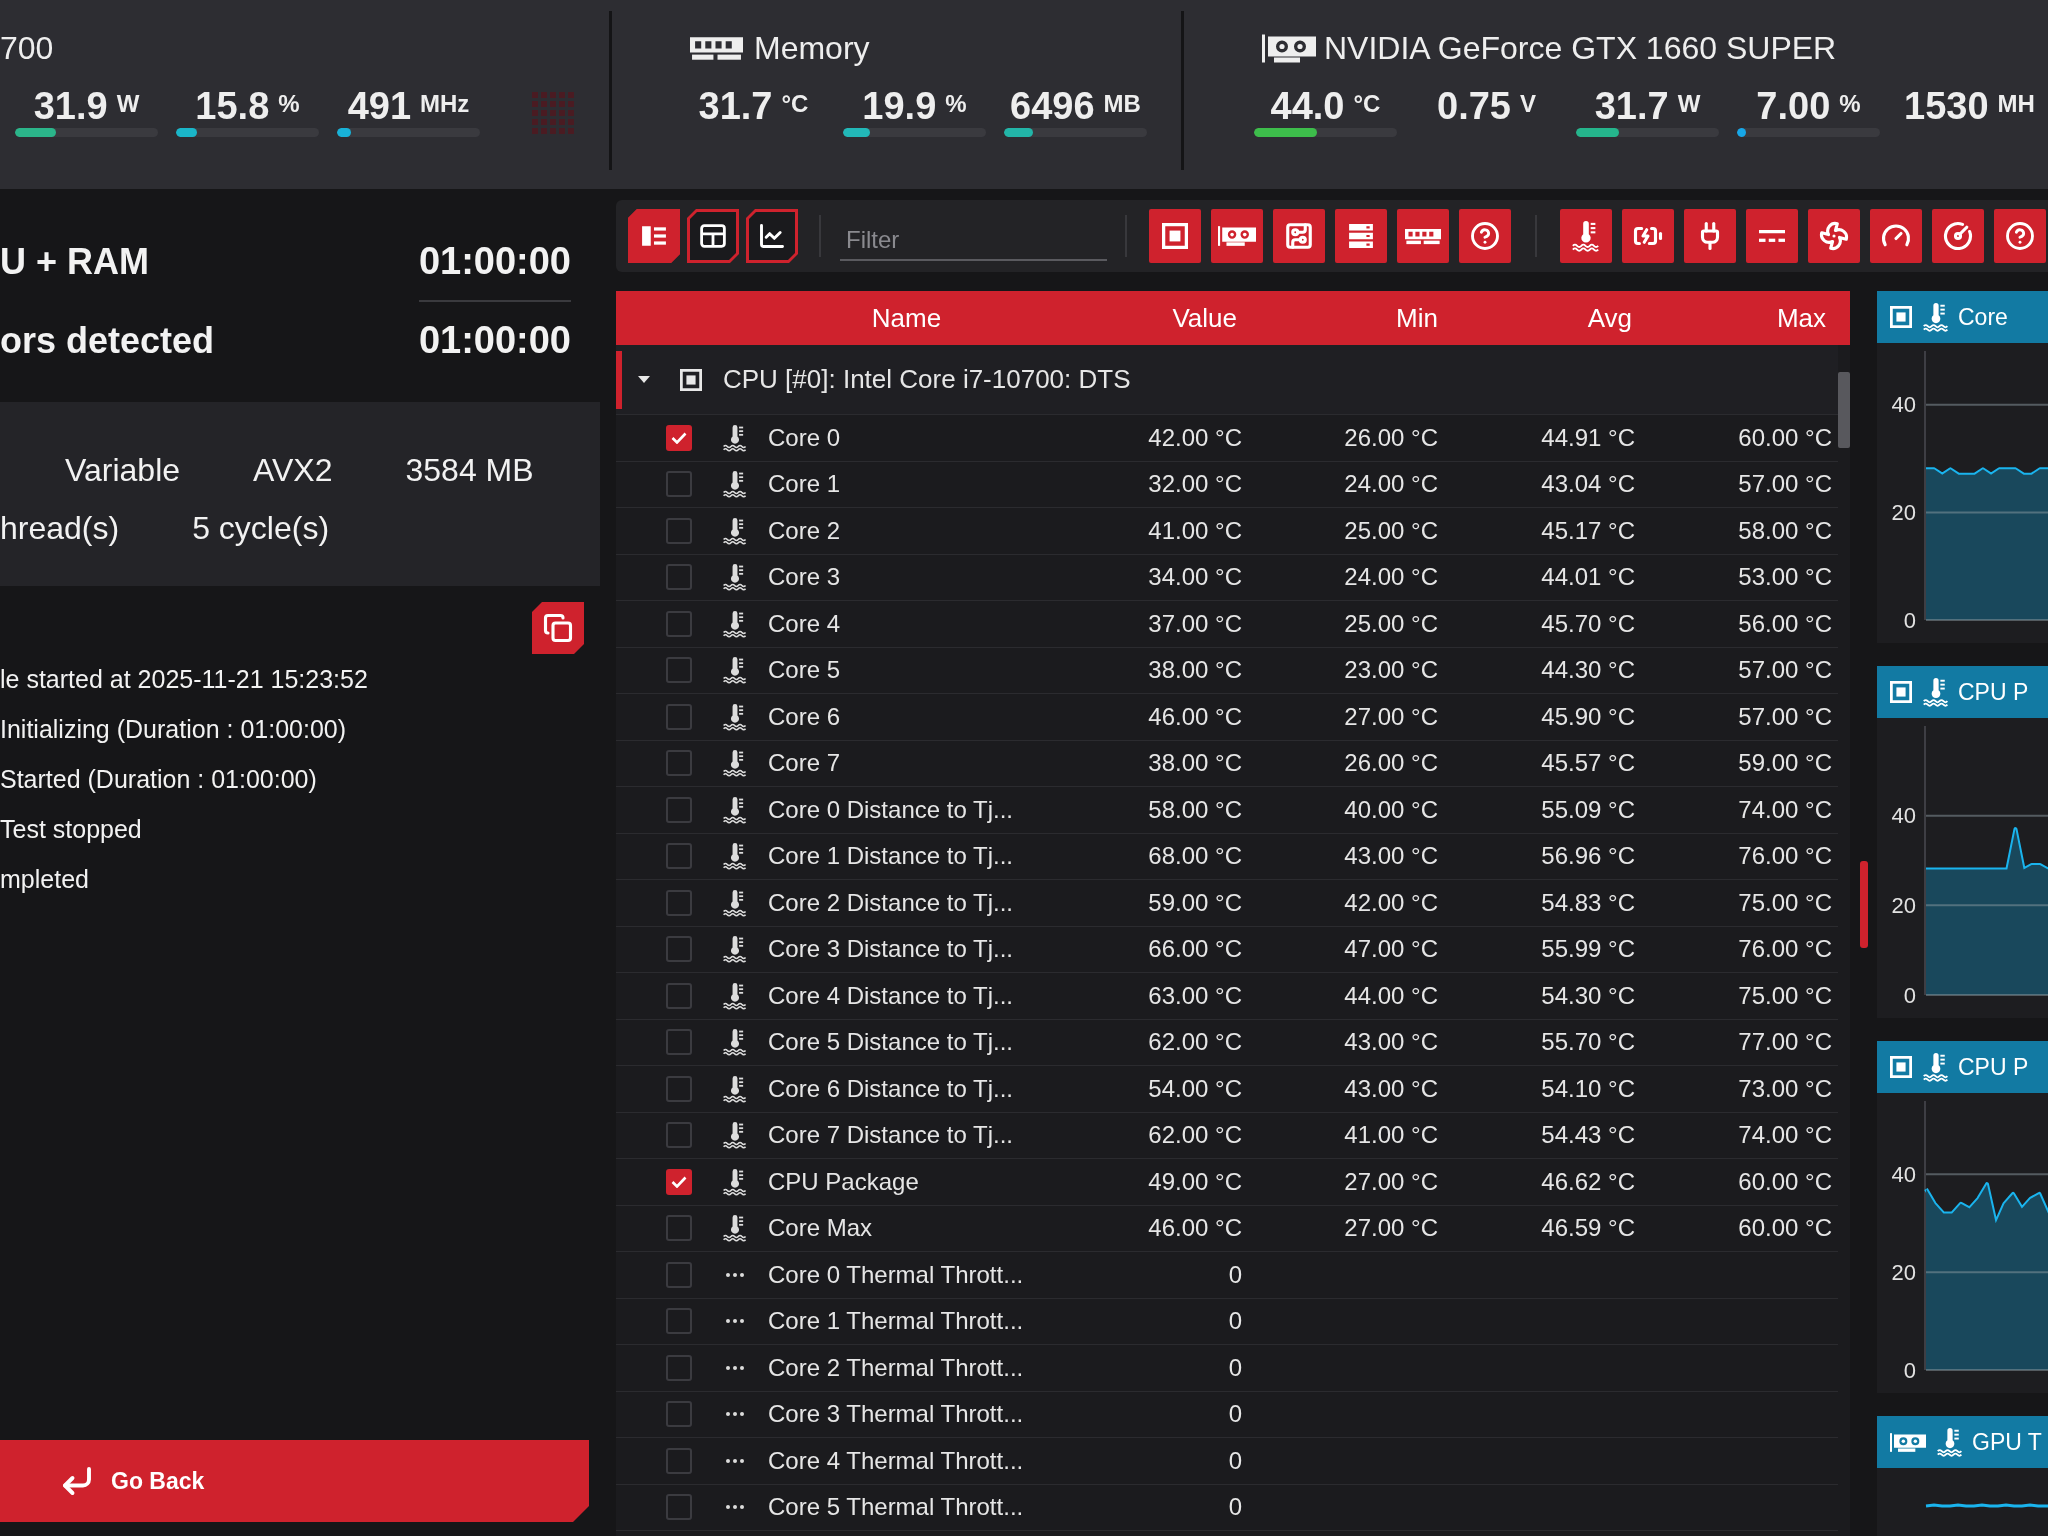 The image size is (2048, 1536). I want to click on splitter-handle, so click(1864, 904).